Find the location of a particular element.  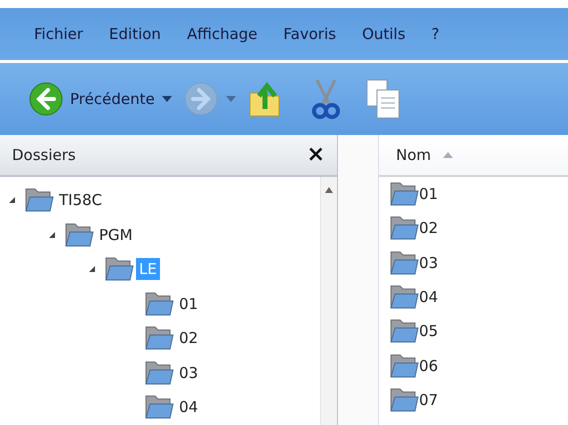

tree-item: 02 is located at coordinates (189, 338).